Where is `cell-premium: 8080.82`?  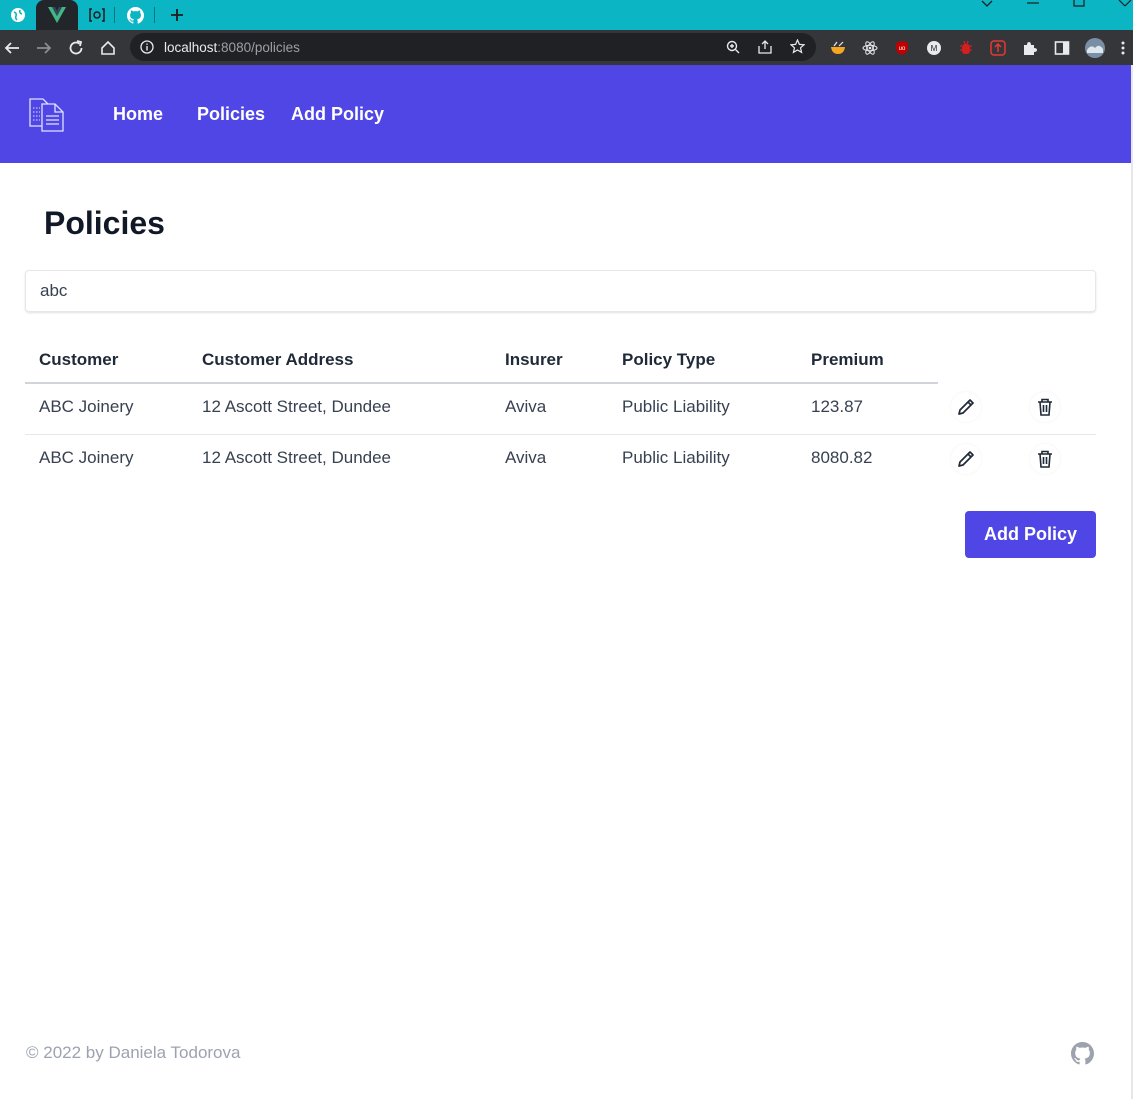 cell-premium: 8080.82 is located at coordinates (842, 457).